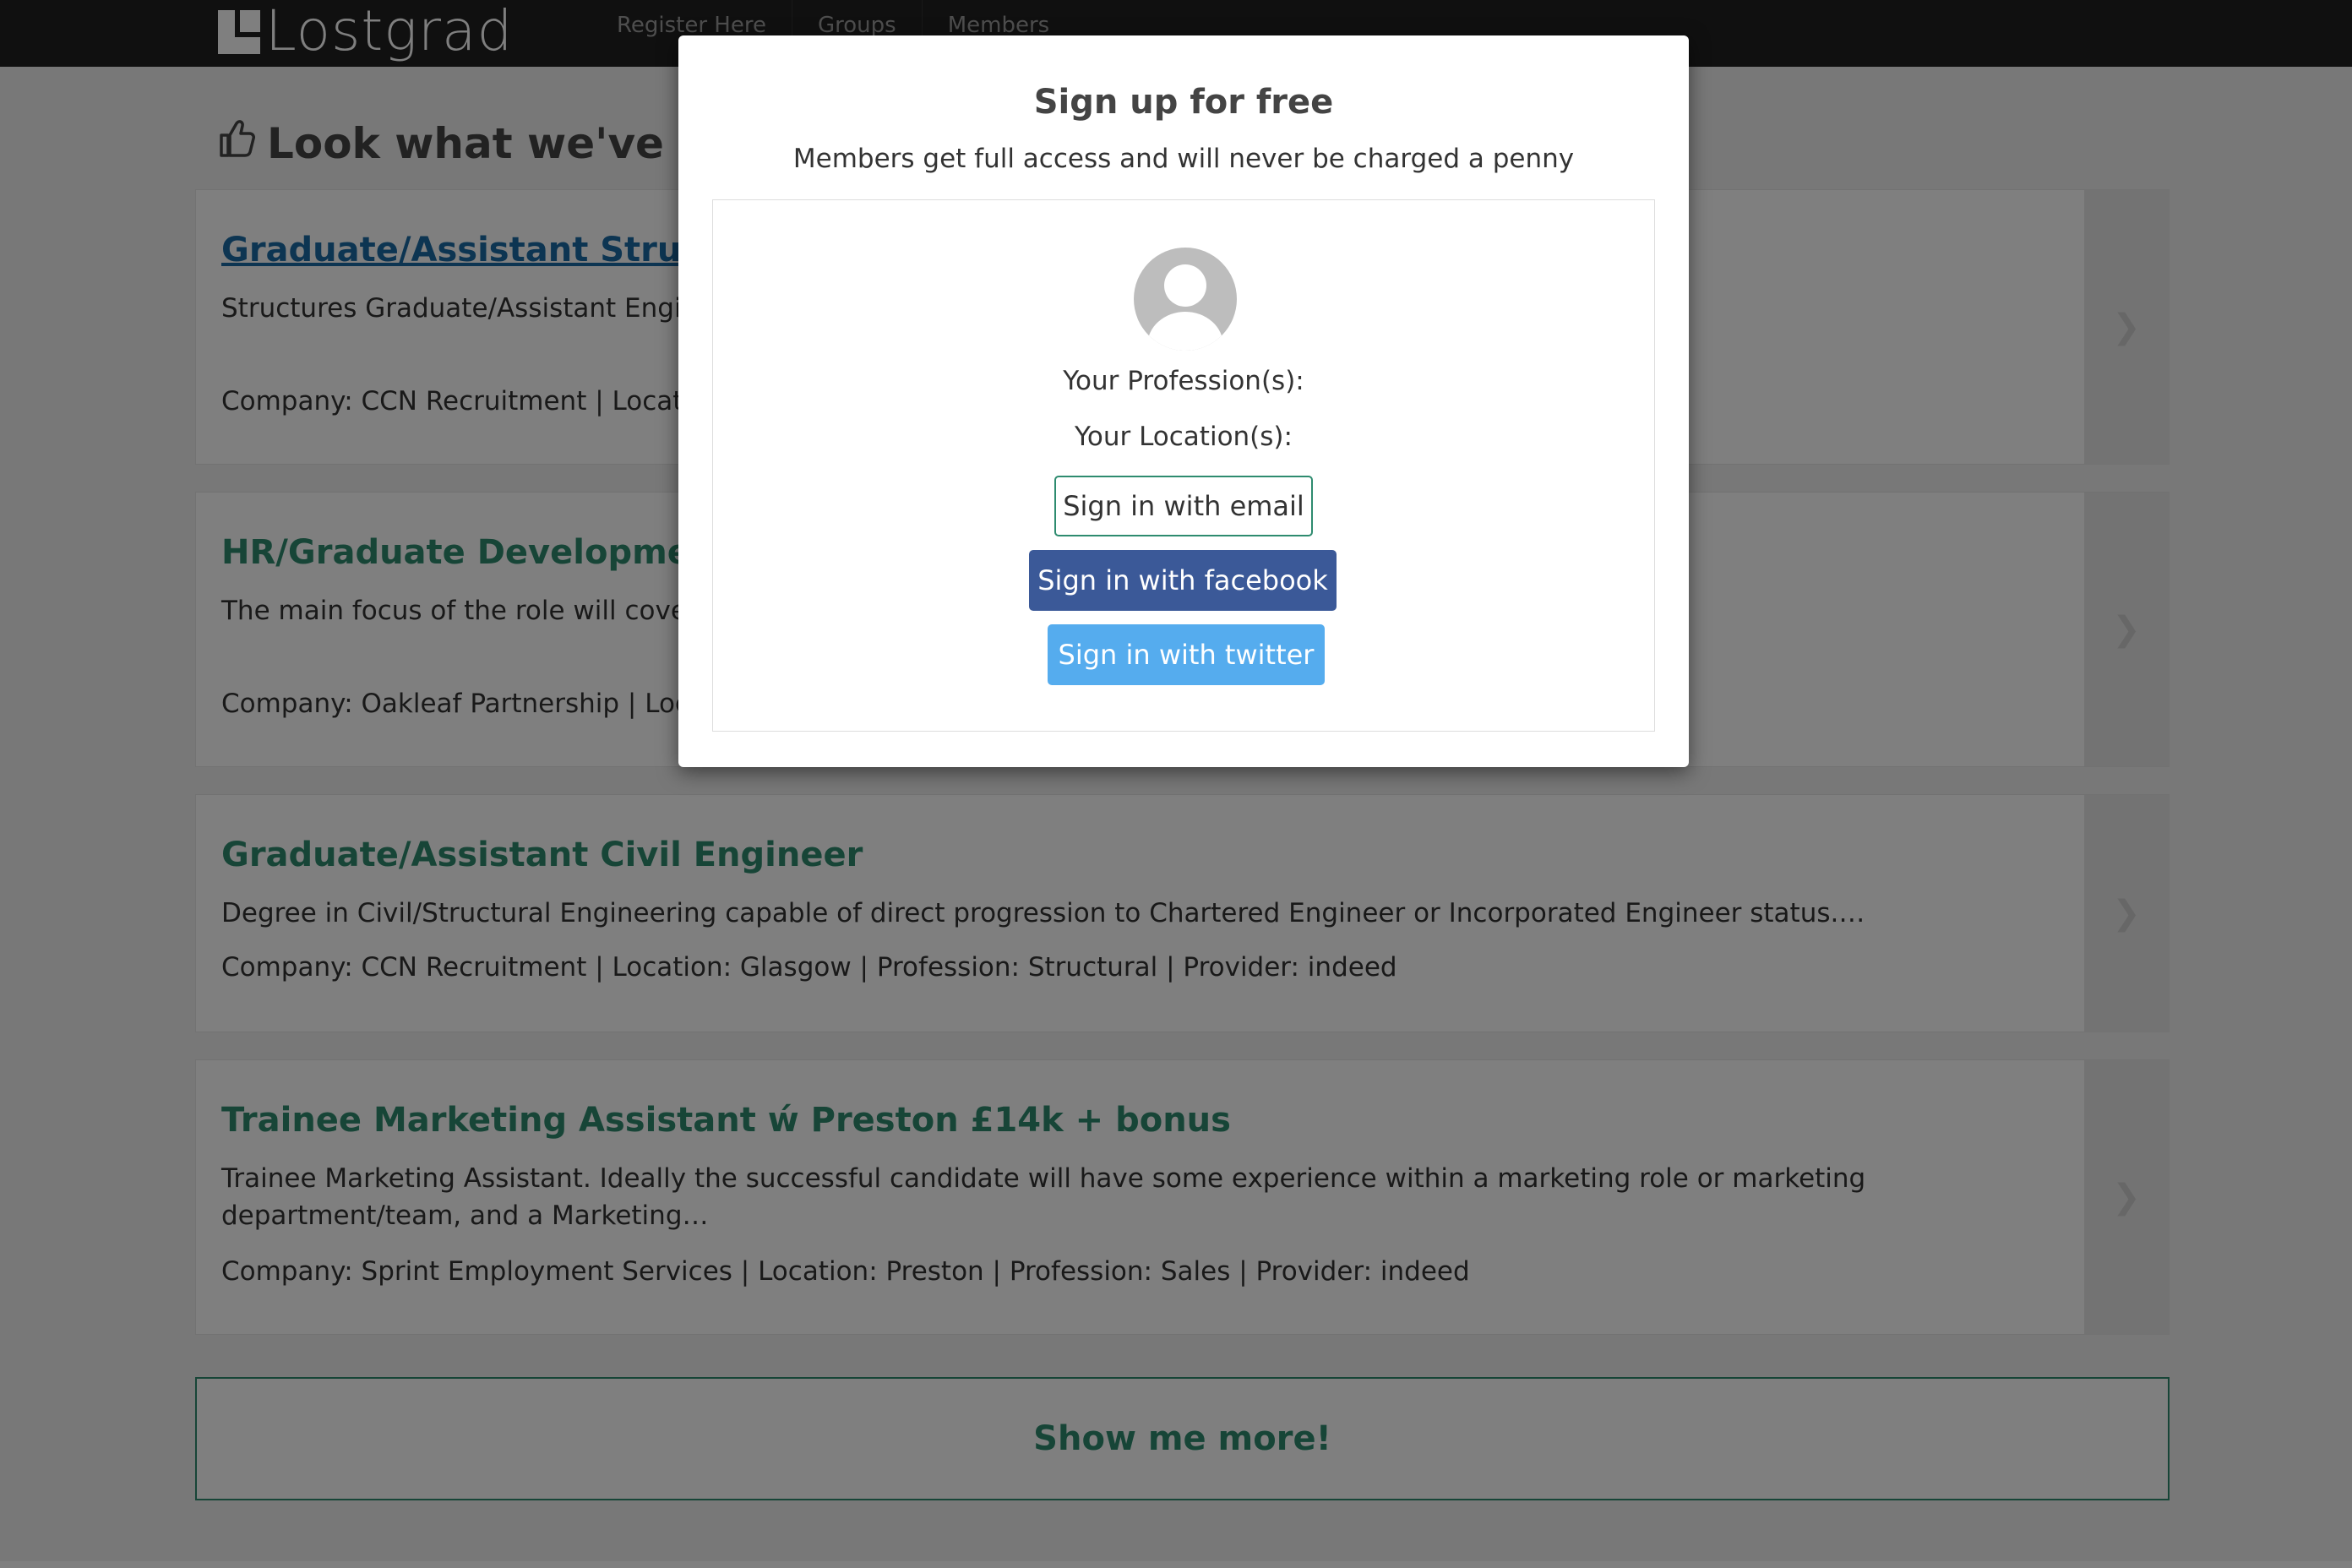 This screenshot has height=1568, width=2352. What do you see at coordinates (1183, 381) in the screenshot?
I see `profession-label: Your Profession(s):` at bounding box center [1183, 381].